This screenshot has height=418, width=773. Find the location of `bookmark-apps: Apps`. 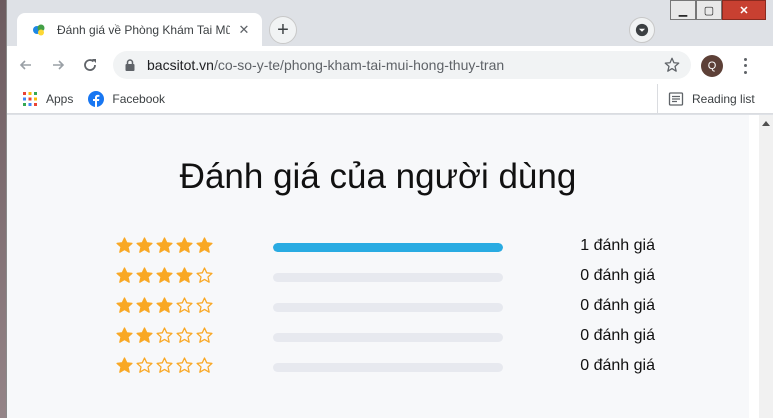

bookmark-apps: Apps is located at coordinates (47, 99).